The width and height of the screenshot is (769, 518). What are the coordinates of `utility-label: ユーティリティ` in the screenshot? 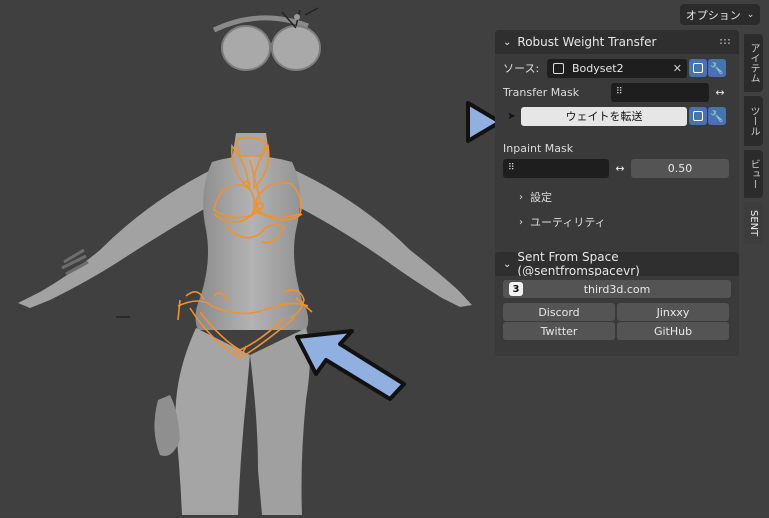 It's located at (568, 222).